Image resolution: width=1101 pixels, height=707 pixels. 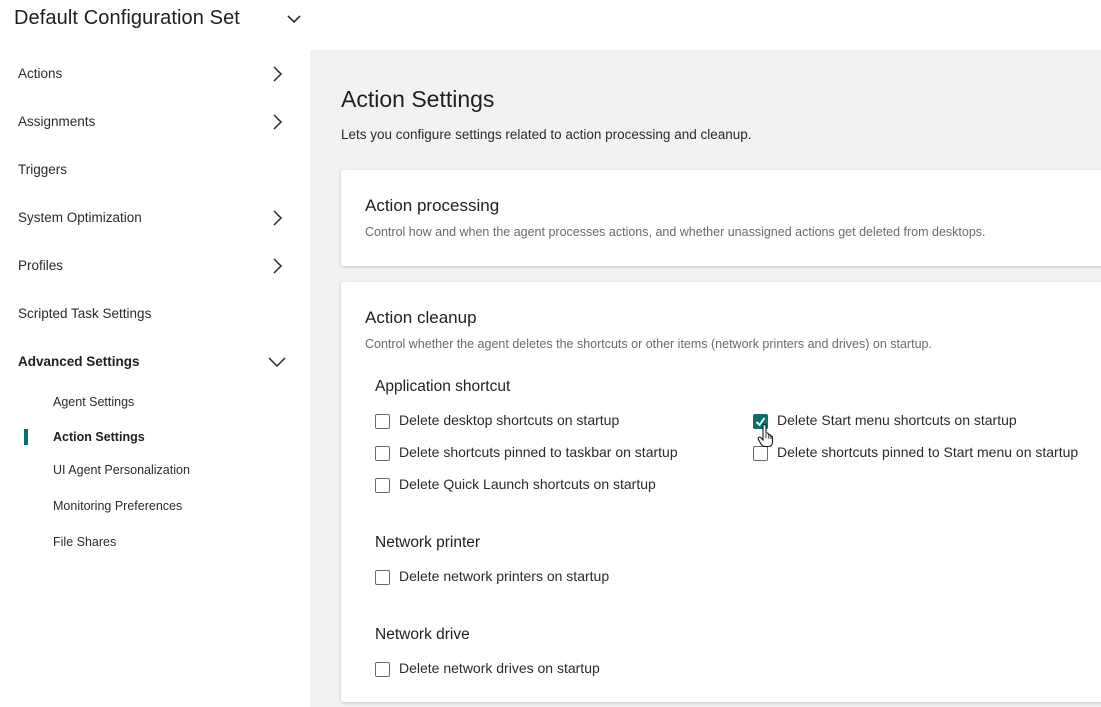 I want to click on card-title: Action cleanup, so click(x=421, y=317).